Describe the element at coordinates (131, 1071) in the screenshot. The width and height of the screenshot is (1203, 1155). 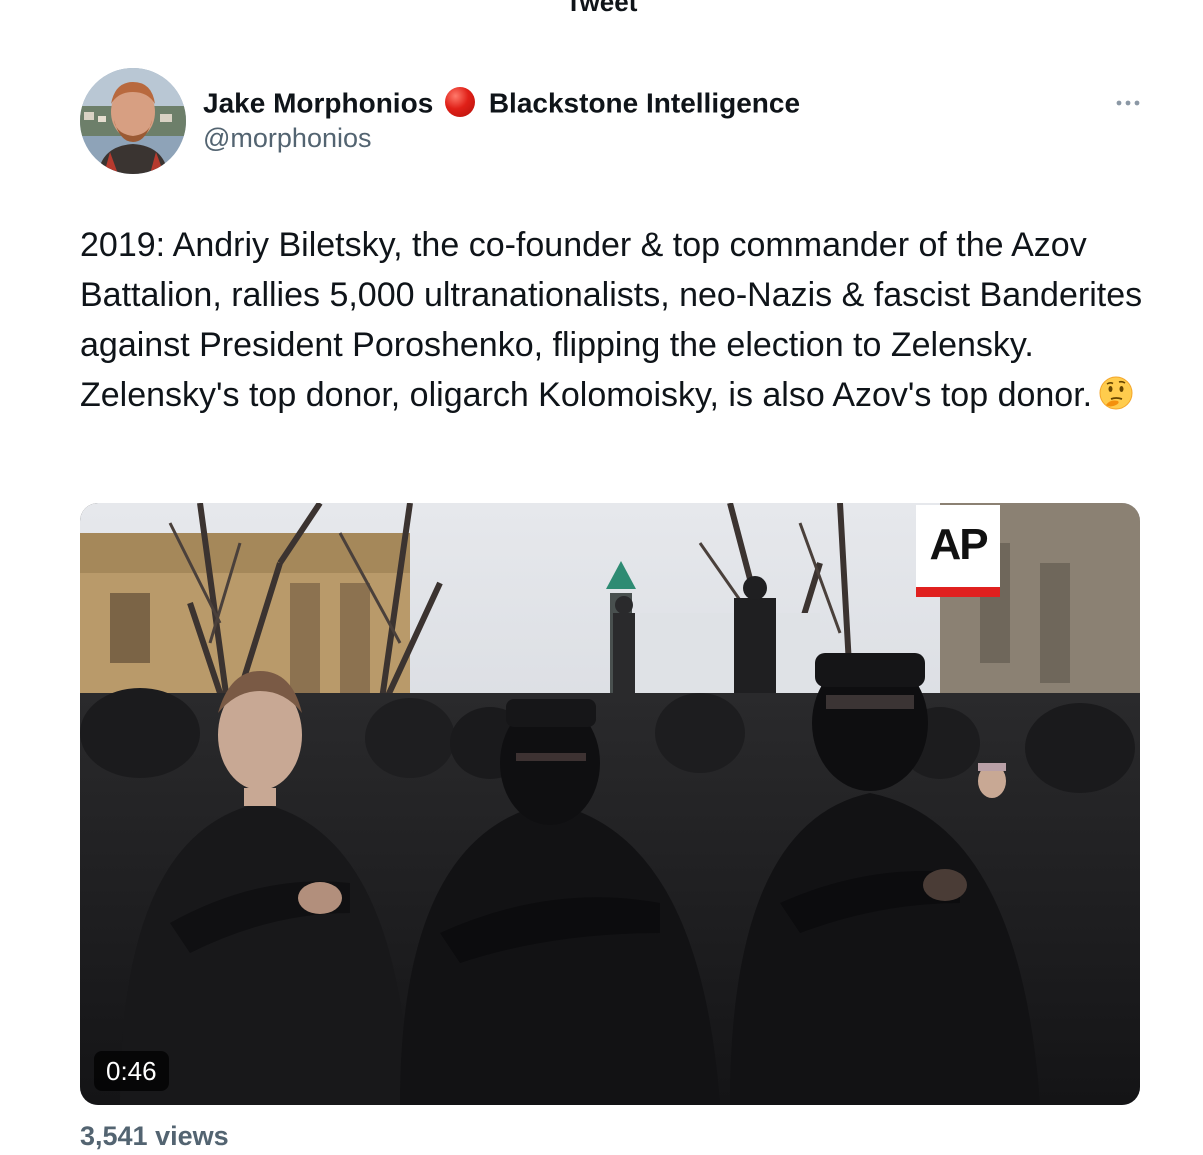
I see `video-duration-badge: 0:46` at that location.